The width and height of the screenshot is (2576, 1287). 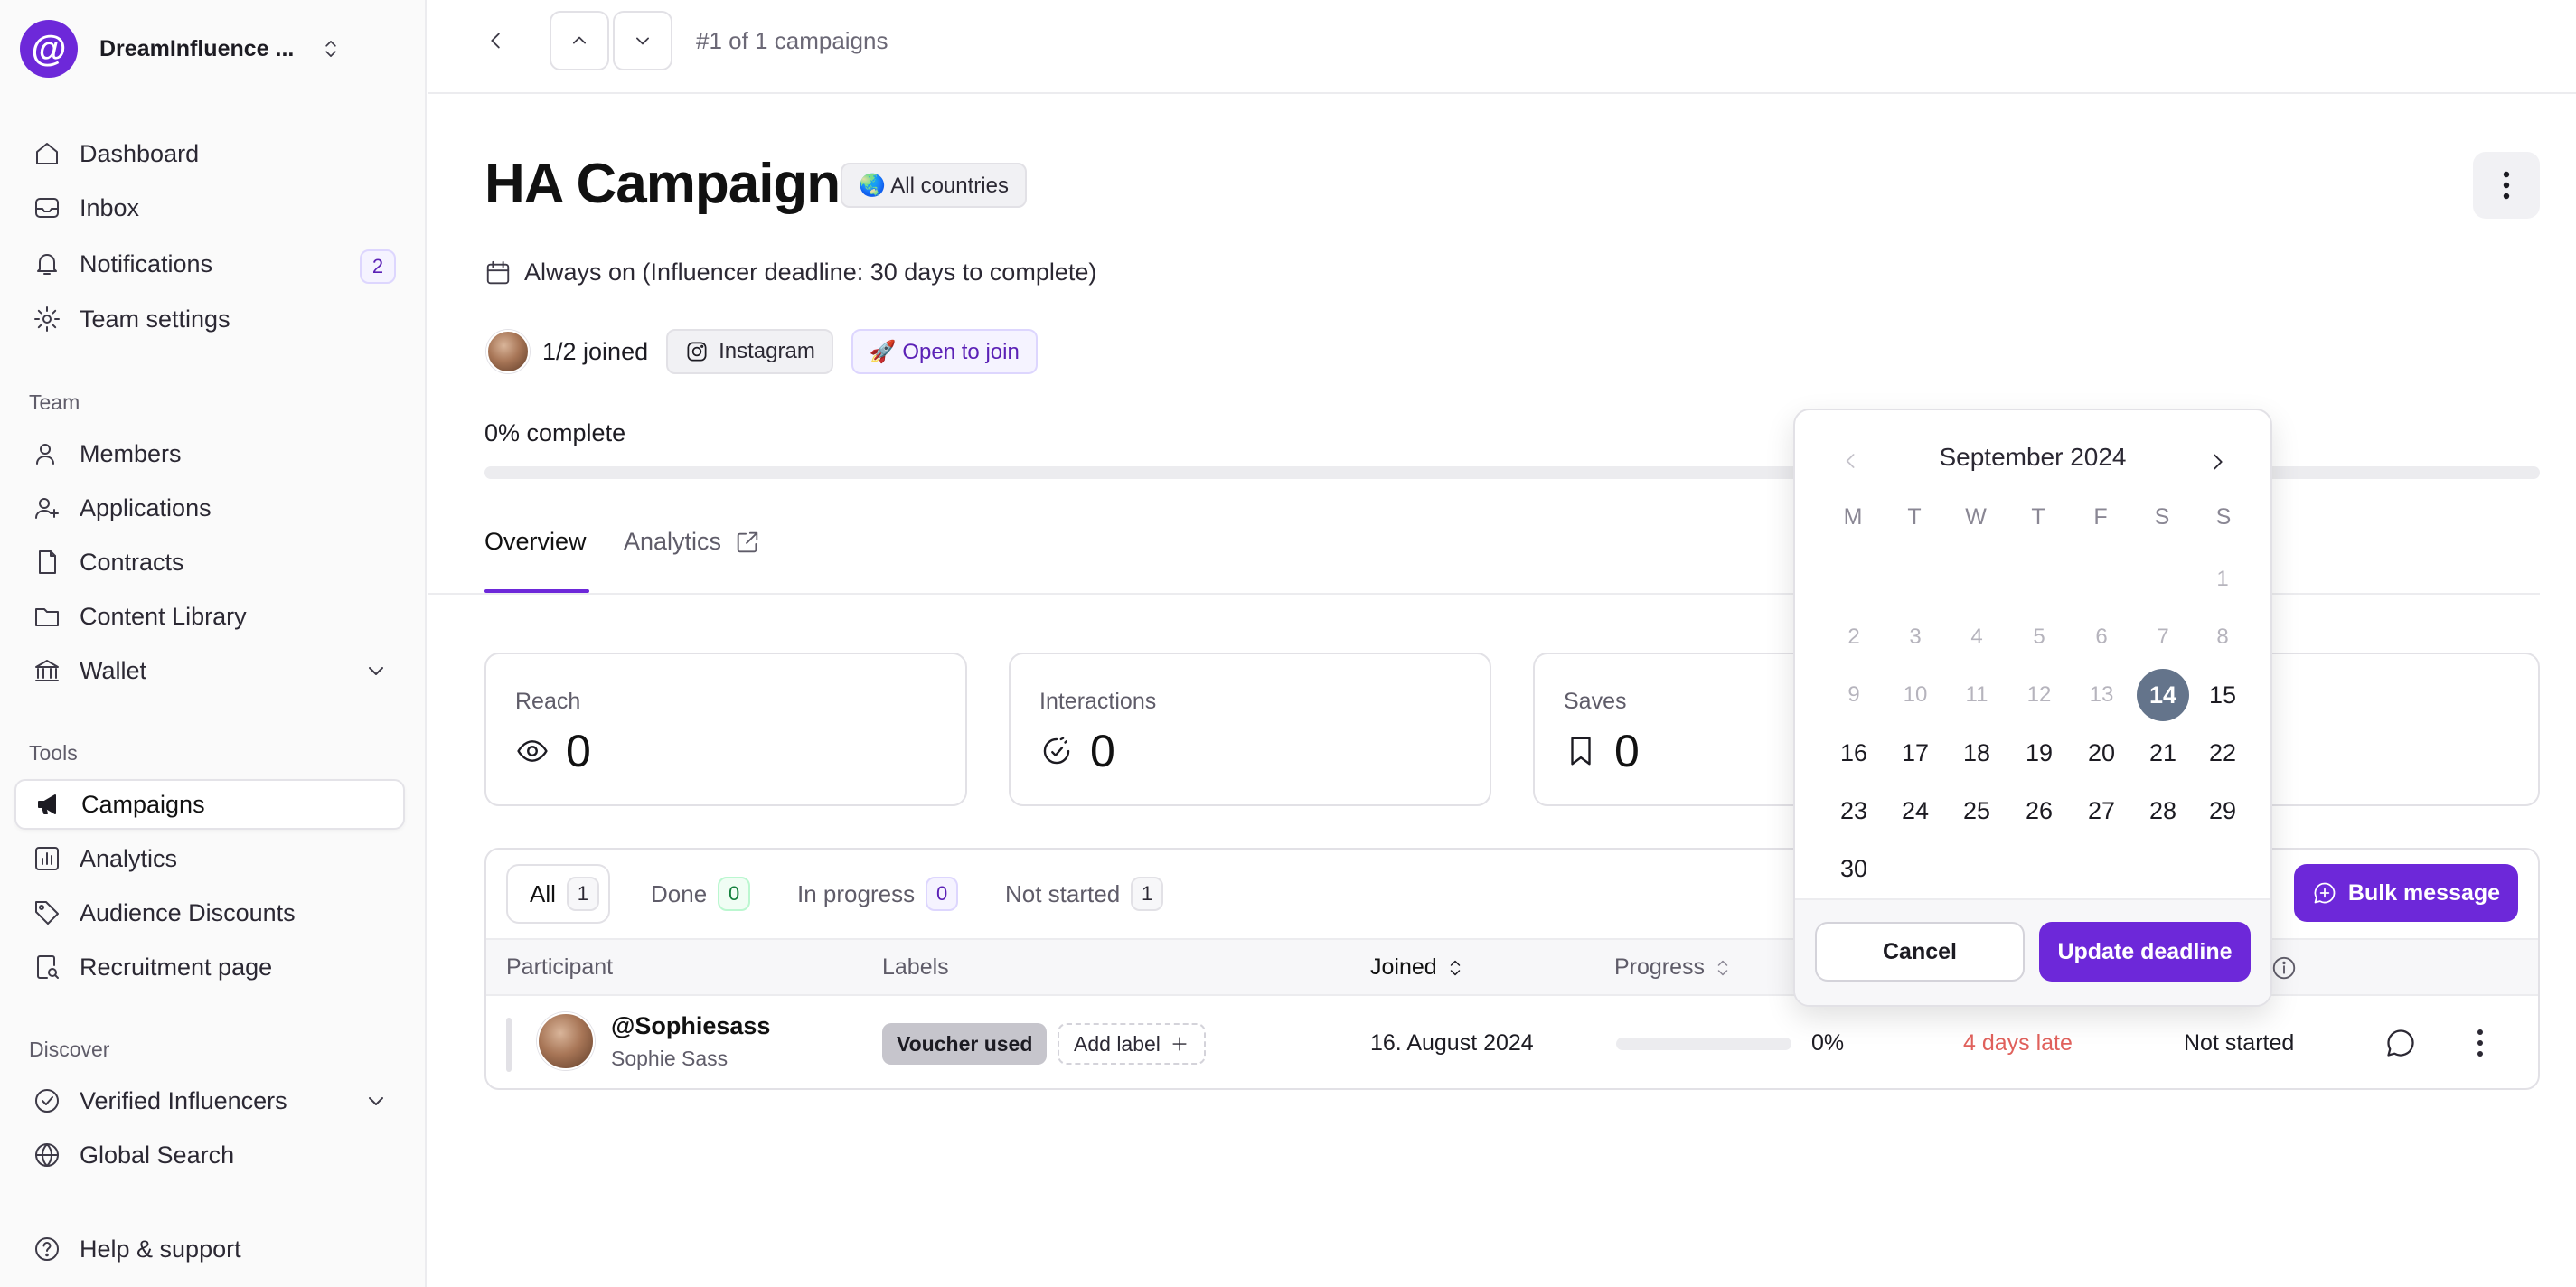 What do you see at coordinates (210, 453) in the screenshot?
I see `sidebar-item-members: Members` at bounding box center [210, 453].